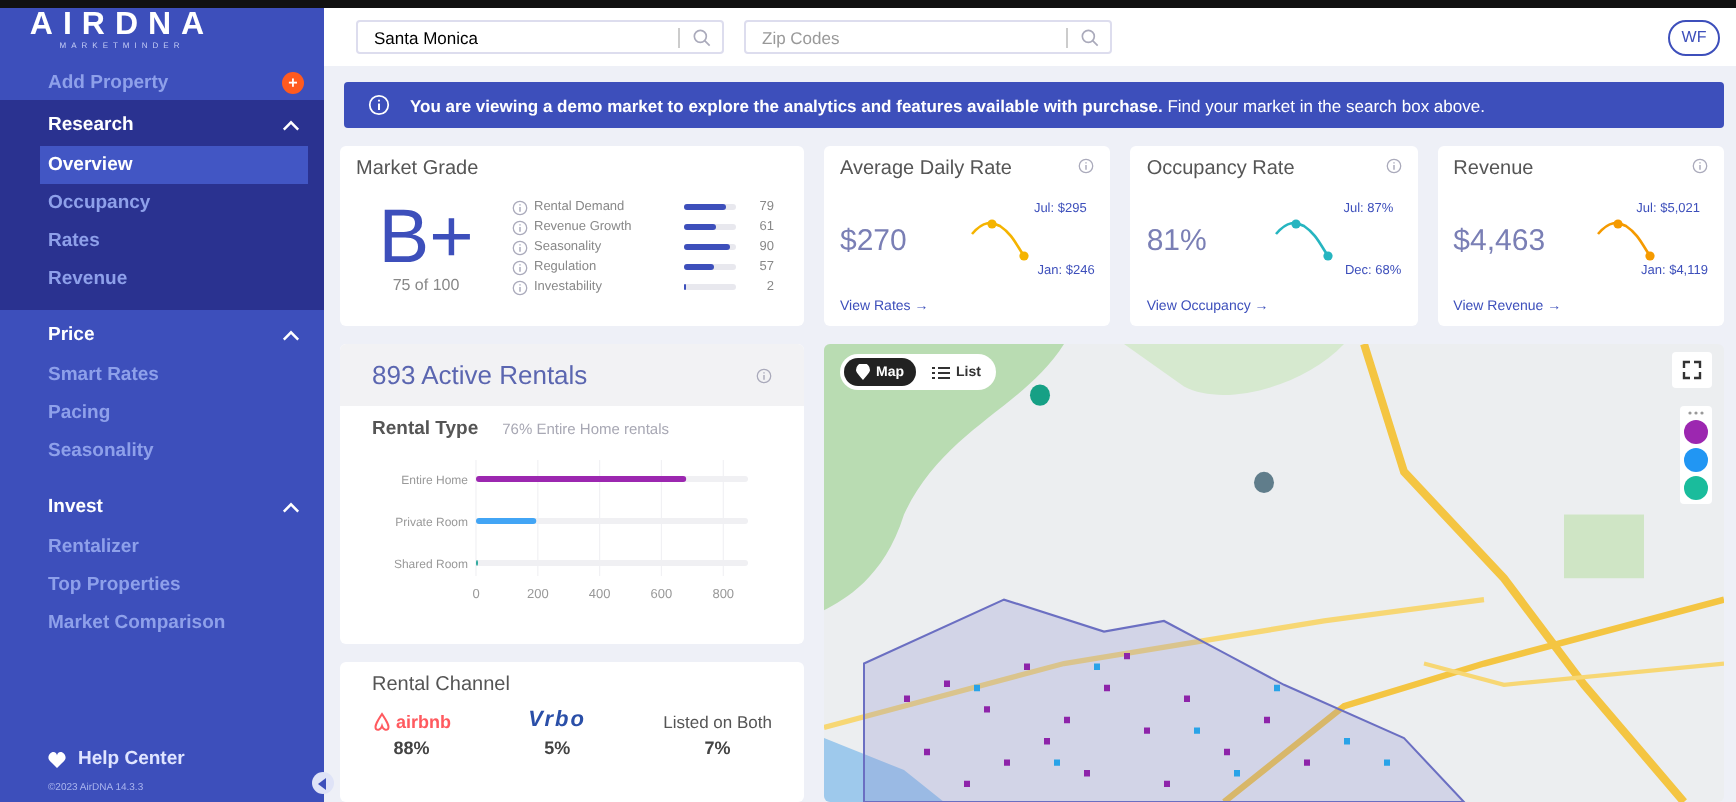 This screenshot has height=802, width=1736. Describe the element at coordinates (412, 722) in the screenshot. I see `airbnb-logo: airbnb` at that location.